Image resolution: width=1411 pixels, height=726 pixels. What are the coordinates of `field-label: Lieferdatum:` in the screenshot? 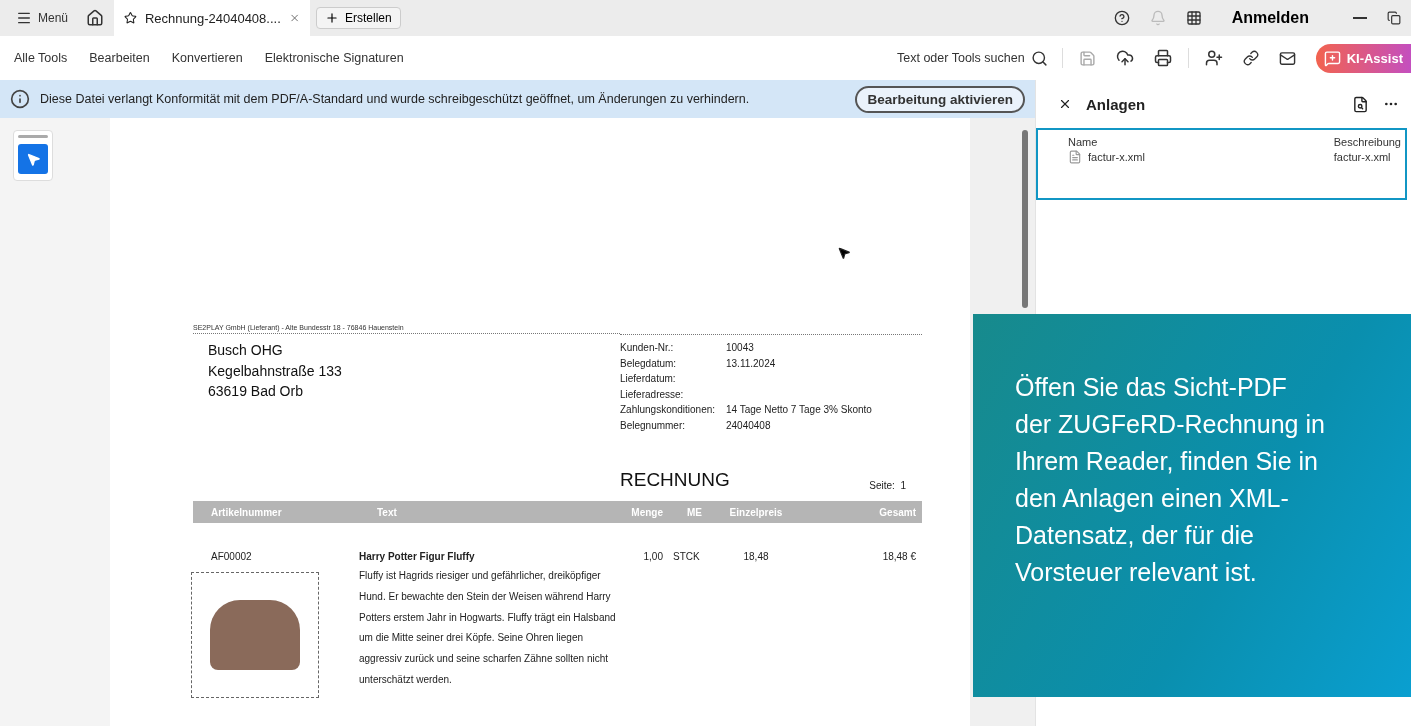 It's located at (648, 379).